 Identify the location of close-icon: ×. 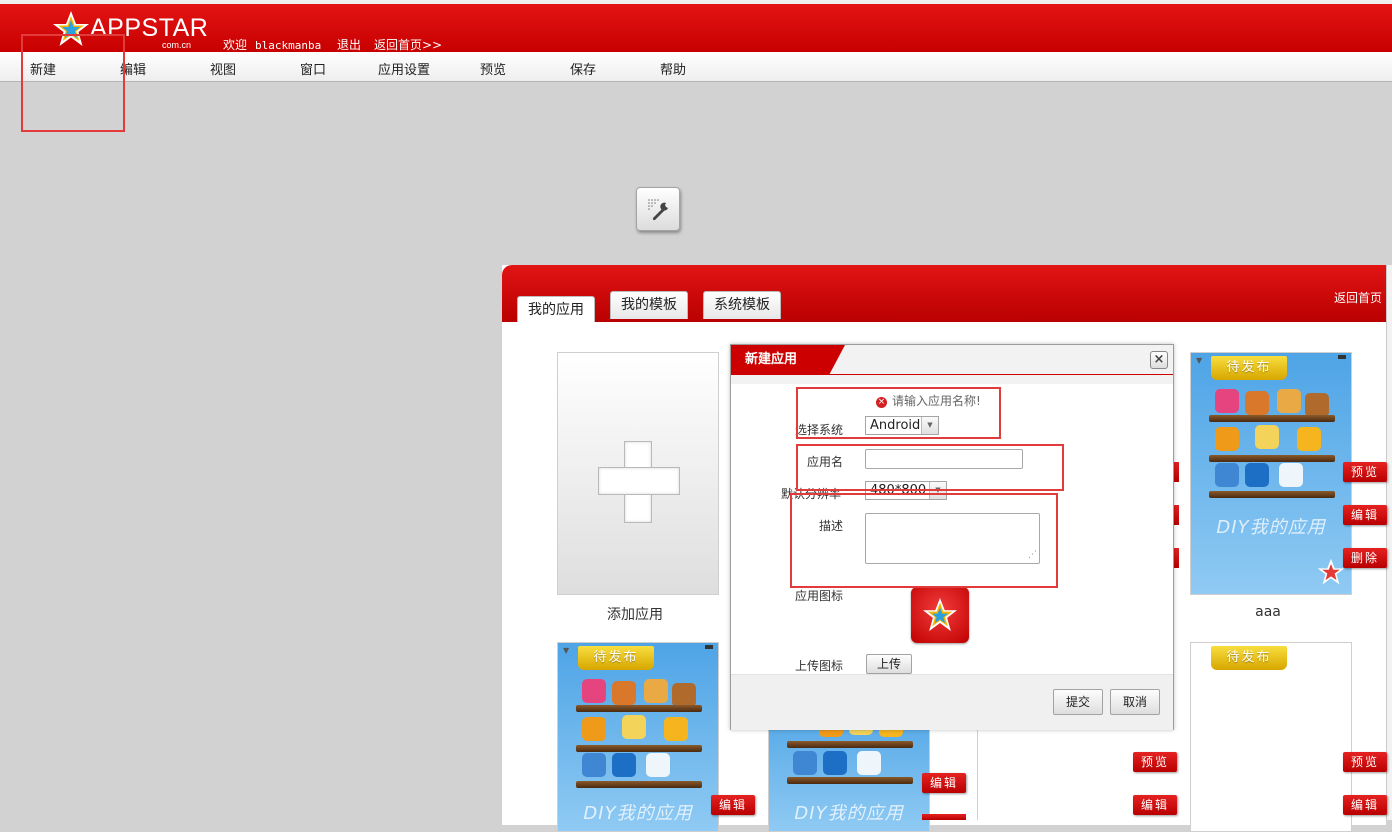
(1159, 360).